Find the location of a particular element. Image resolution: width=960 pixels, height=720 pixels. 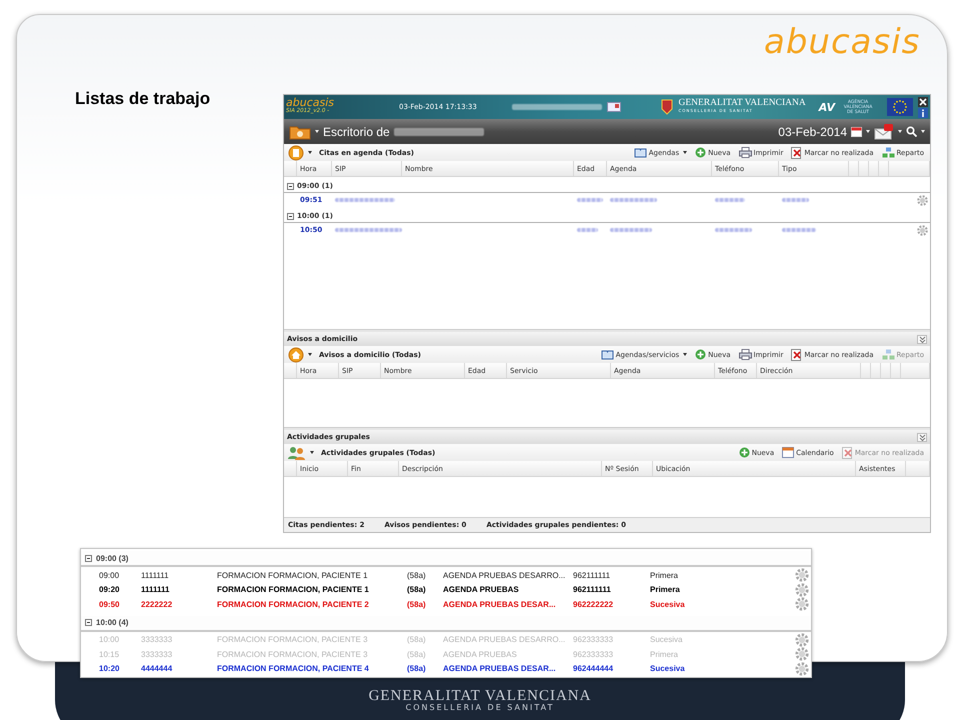

close-button is located at coordinates (923, 101).